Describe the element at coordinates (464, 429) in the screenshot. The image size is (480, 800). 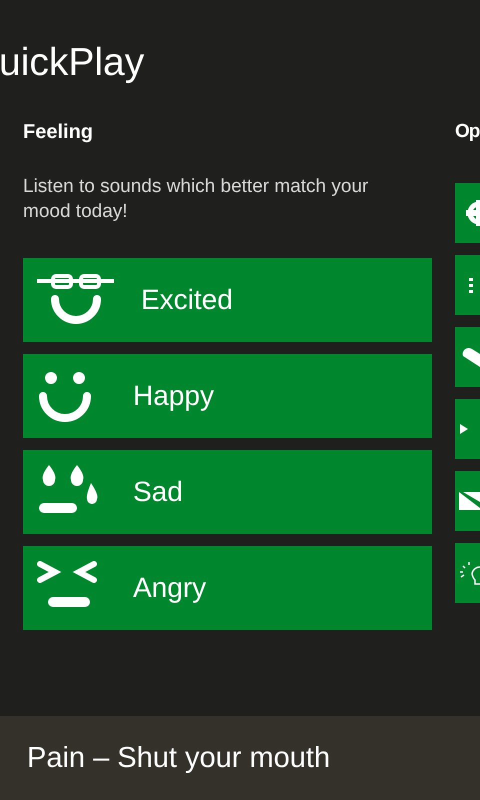
I see `play-icon` at that location.